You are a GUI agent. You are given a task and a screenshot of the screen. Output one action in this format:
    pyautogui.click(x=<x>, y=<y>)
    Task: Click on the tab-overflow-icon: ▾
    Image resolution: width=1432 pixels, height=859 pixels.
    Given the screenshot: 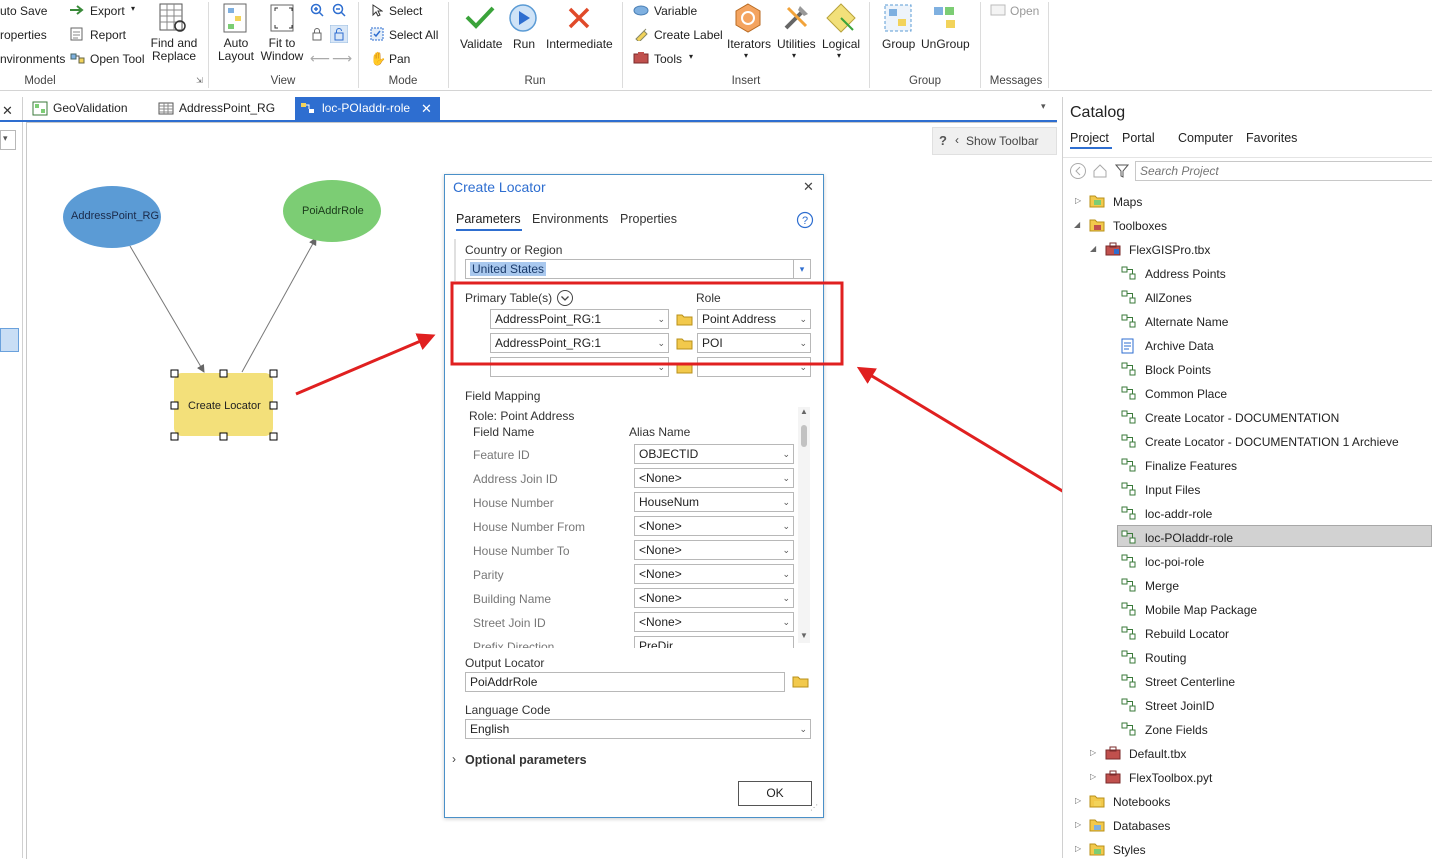 What is the action you would take?
    pyautogui.click(x=1043, y=106)
    